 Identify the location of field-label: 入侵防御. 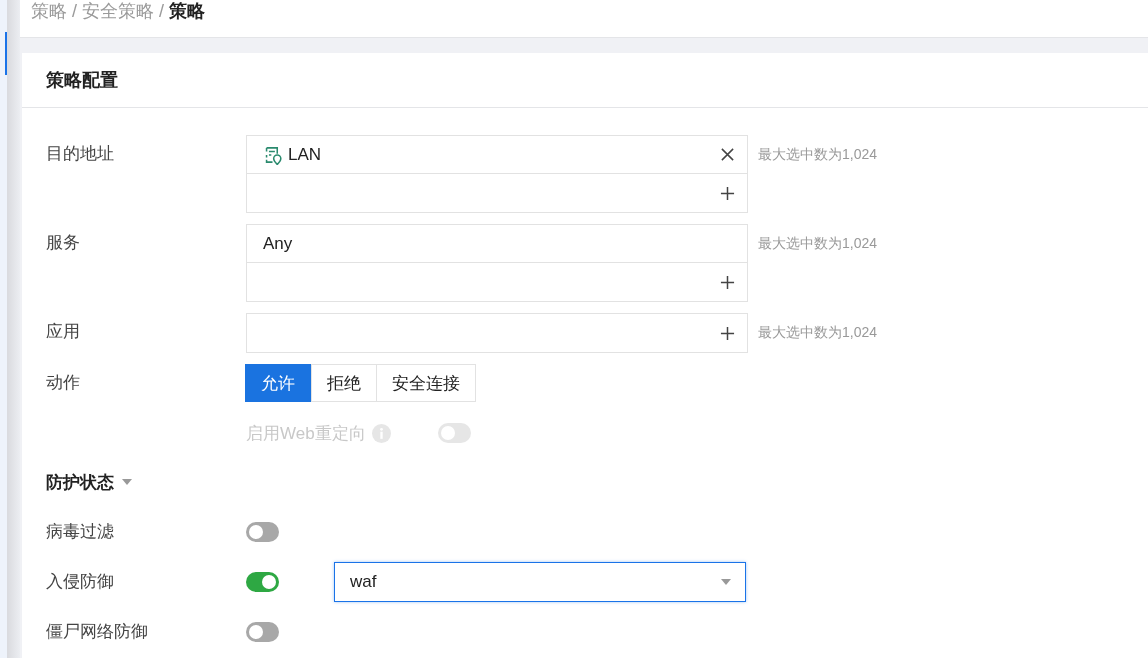
(80, 582).